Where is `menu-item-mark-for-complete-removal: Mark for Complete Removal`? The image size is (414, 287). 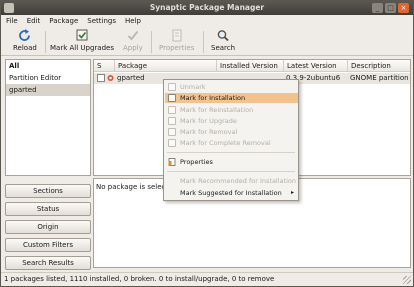
menu-item-mark-for-complete-removal: Mark for Complete Removal is located at coordinates (231, 143).